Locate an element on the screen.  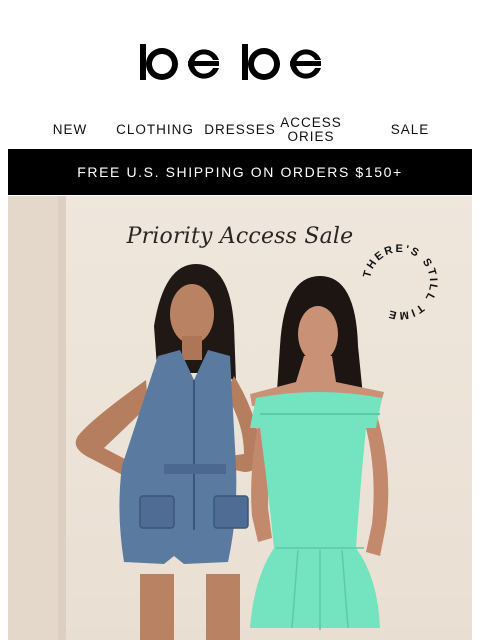
nav-item-accessories: ACCESSORIES is located at coordinates (311, 130).